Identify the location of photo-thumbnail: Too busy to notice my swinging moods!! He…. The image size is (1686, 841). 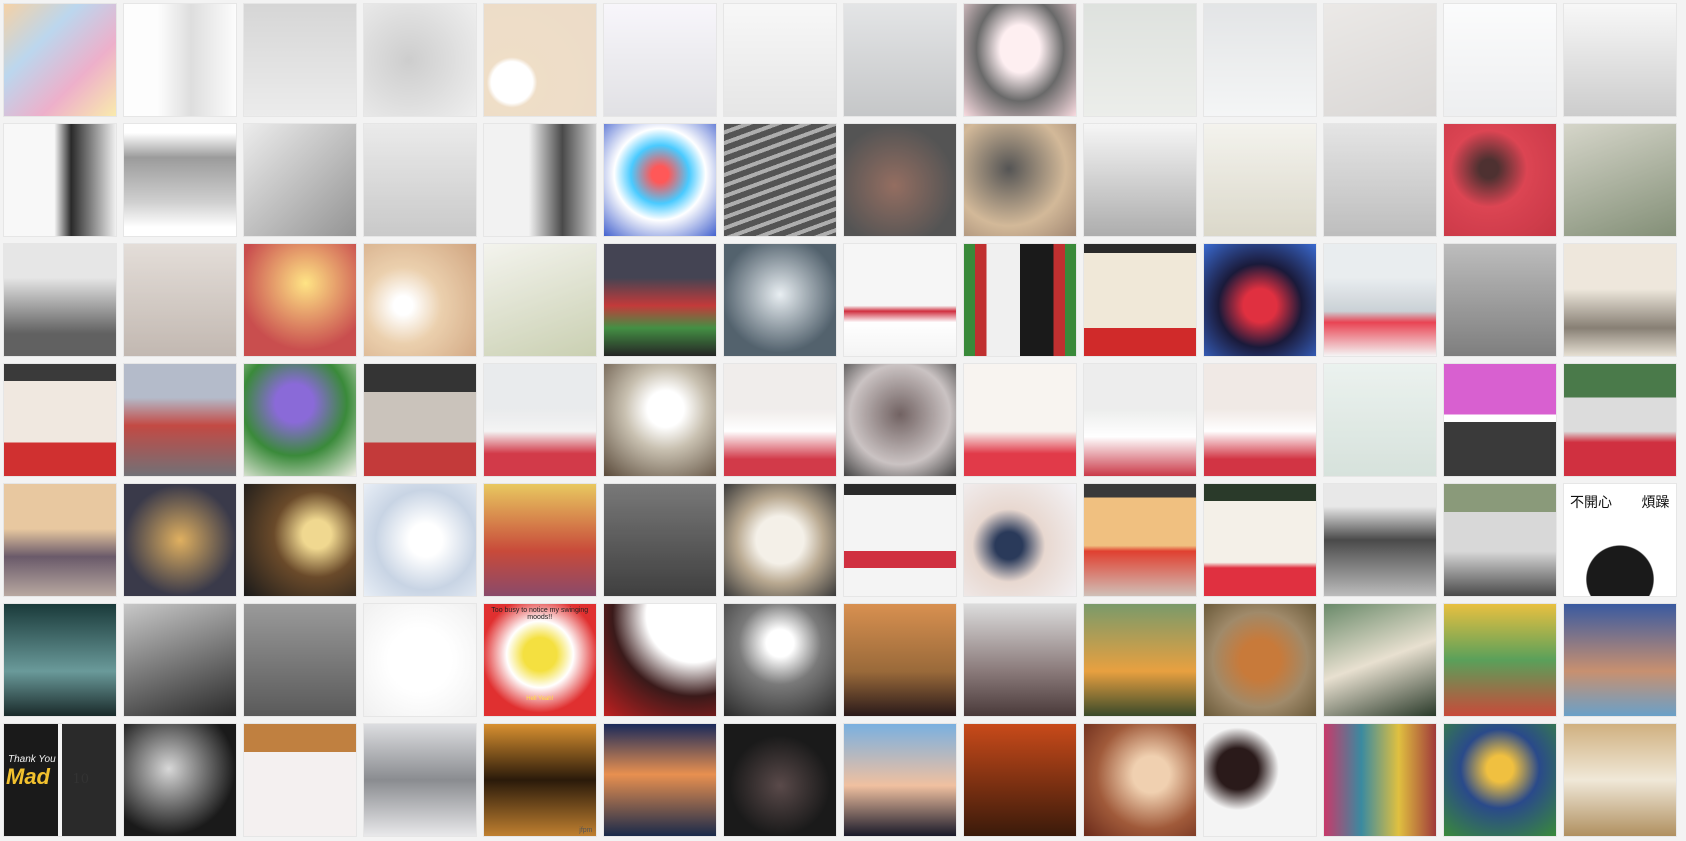
(540, 660).